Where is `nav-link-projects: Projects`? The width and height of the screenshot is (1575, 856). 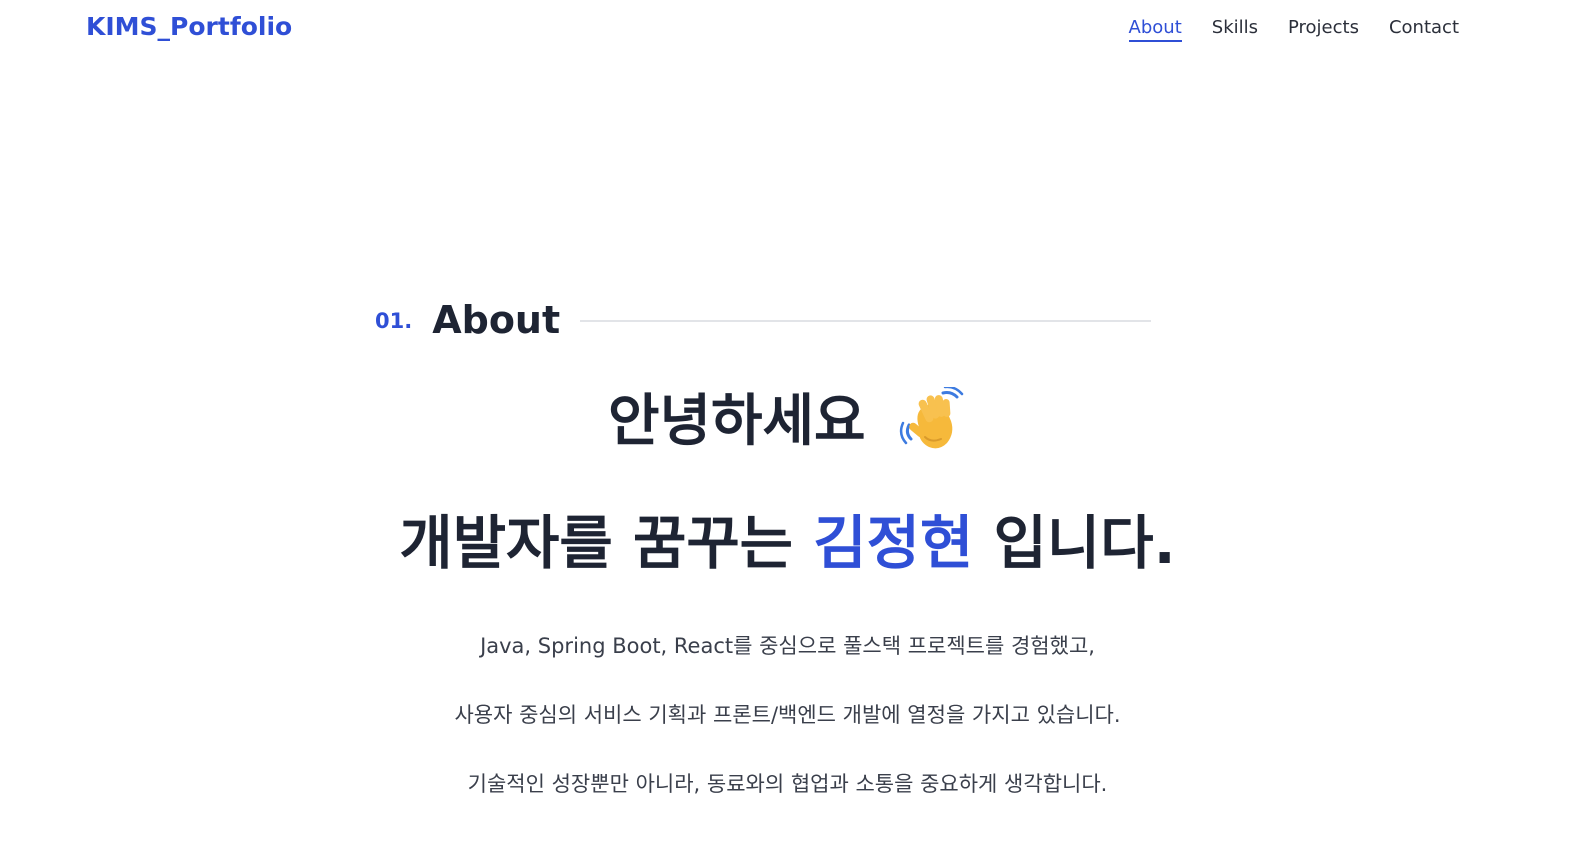
nav-link-projects: Projects is located at coordinates (1323, 29).